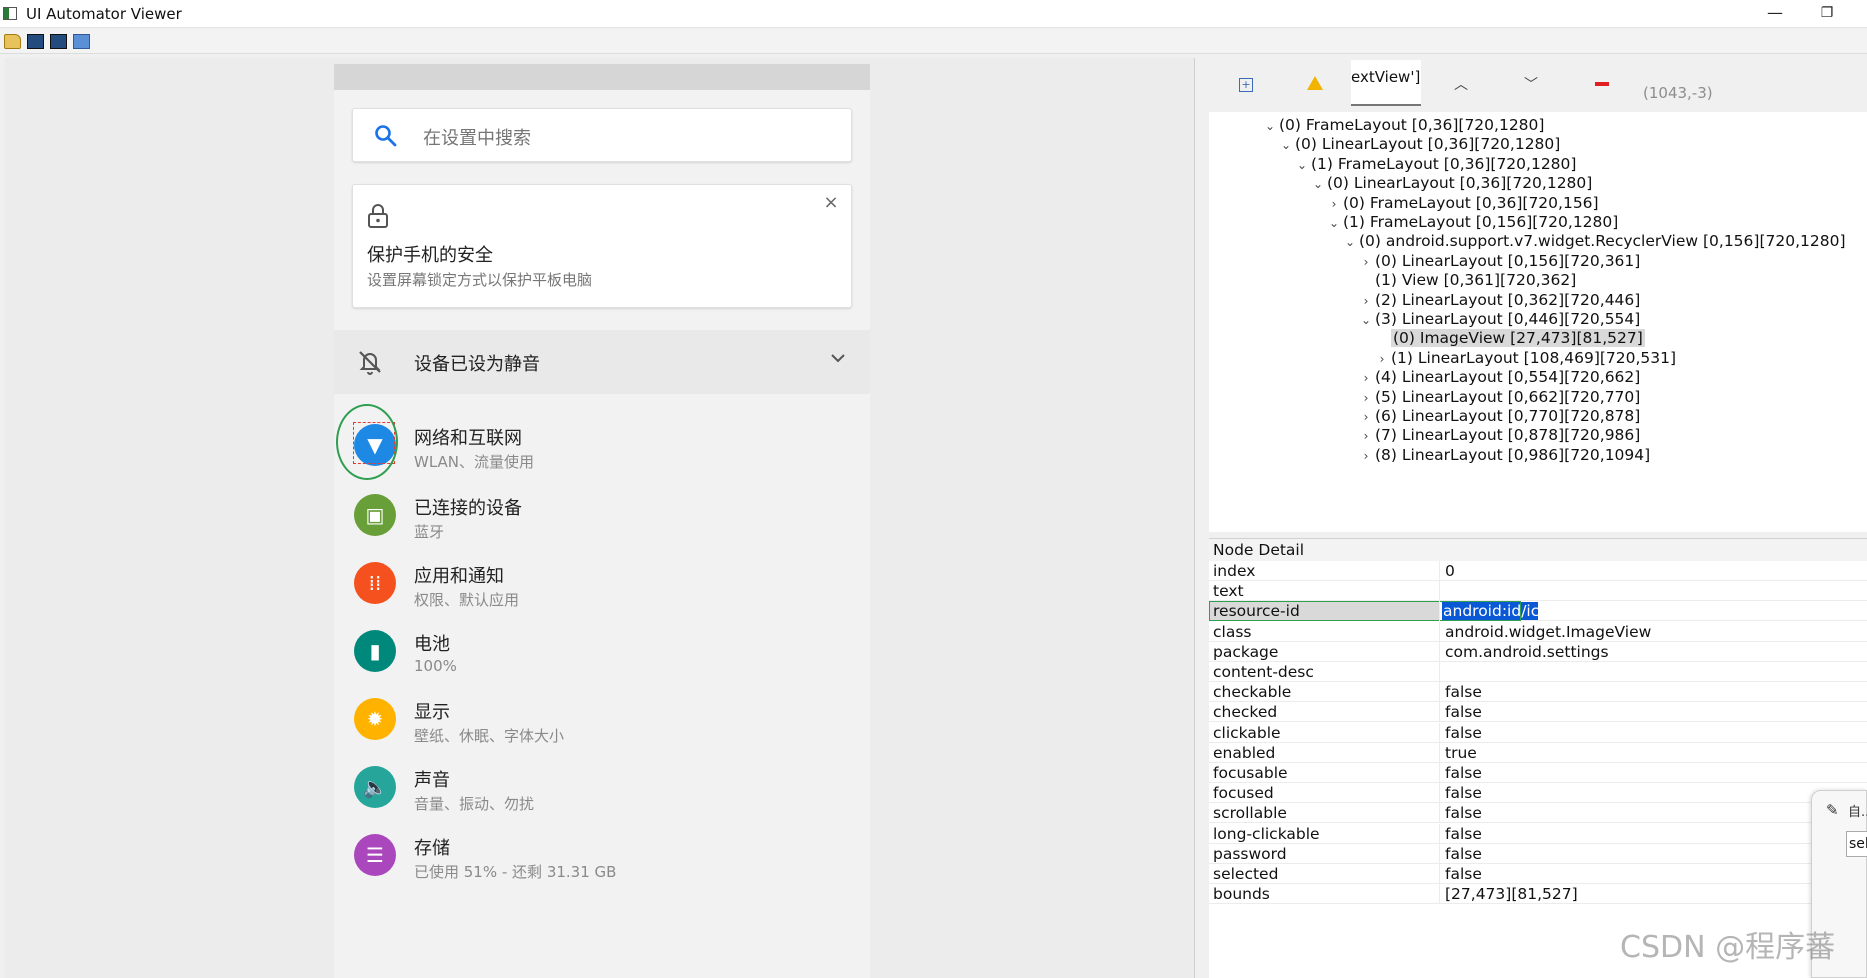  Describe the element at coordinates (1507, 397) in the screenshot. I see `tree-node-label: (5) LinearLayout [0,662][720,770]` at that location.